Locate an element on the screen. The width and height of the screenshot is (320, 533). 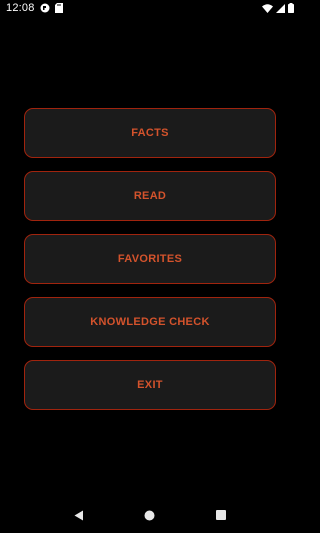
signal-icon is located at coordinates (280, 8).